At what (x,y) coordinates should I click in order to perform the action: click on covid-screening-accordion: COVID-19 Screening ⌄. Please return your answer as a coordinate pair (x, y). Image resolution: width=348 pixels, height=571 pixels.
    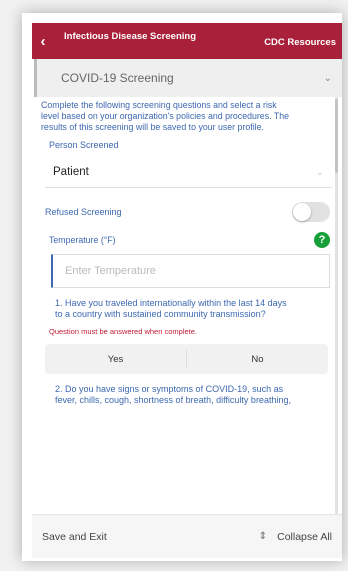
    Looking at the image, I should click on (188, 78).